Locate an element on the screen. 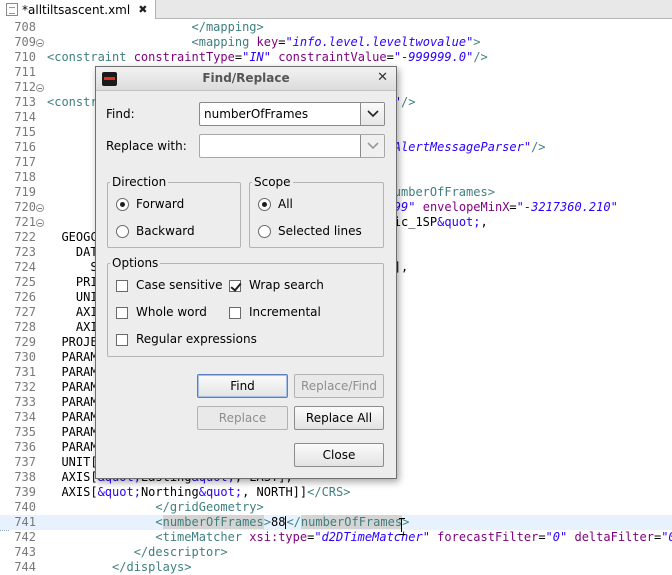 This screenshot has height=575, width=672. code-token: "0" is located at coordinates (556, 537).